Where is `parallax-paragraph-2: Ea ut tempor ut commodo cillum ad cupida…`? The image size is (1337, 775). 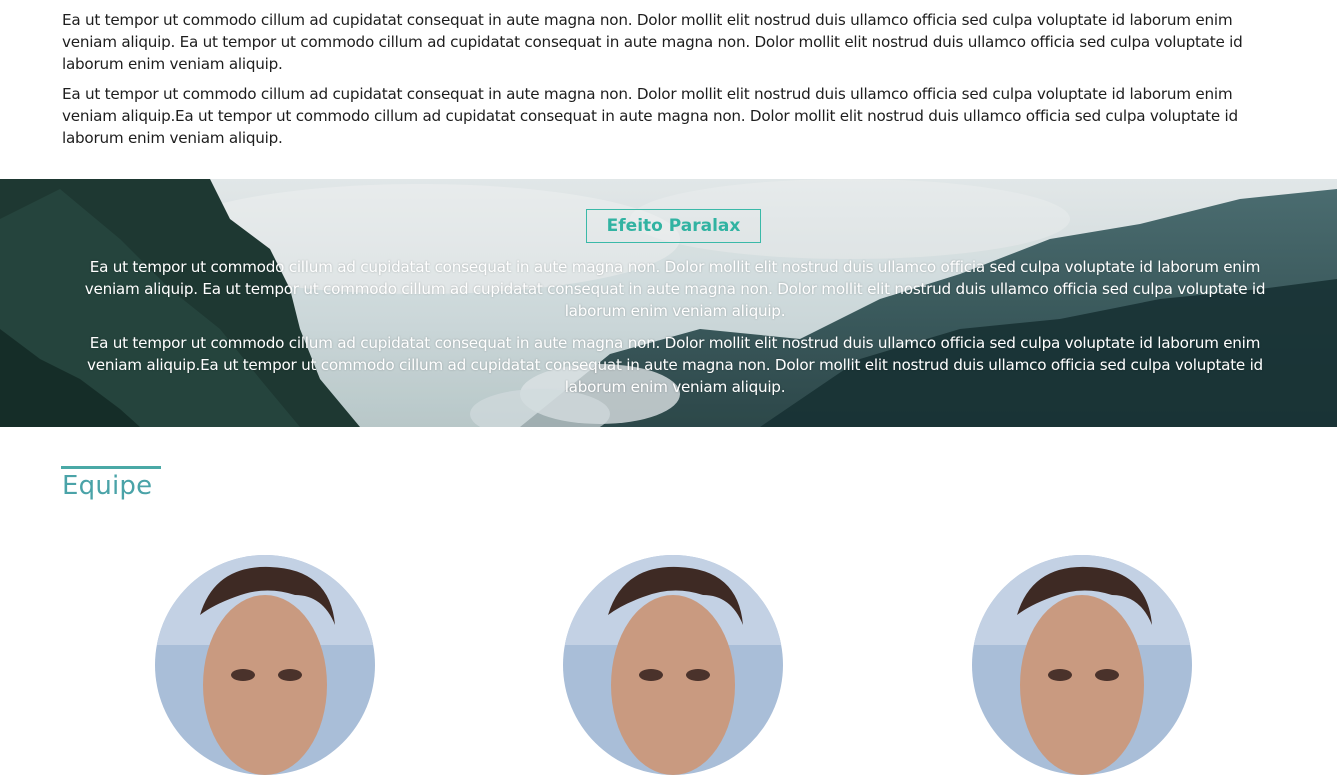 parallax-paragraph-2: Ea ut tempor ut commodo cillum ad cupida… is located at coordinates (675, 365).